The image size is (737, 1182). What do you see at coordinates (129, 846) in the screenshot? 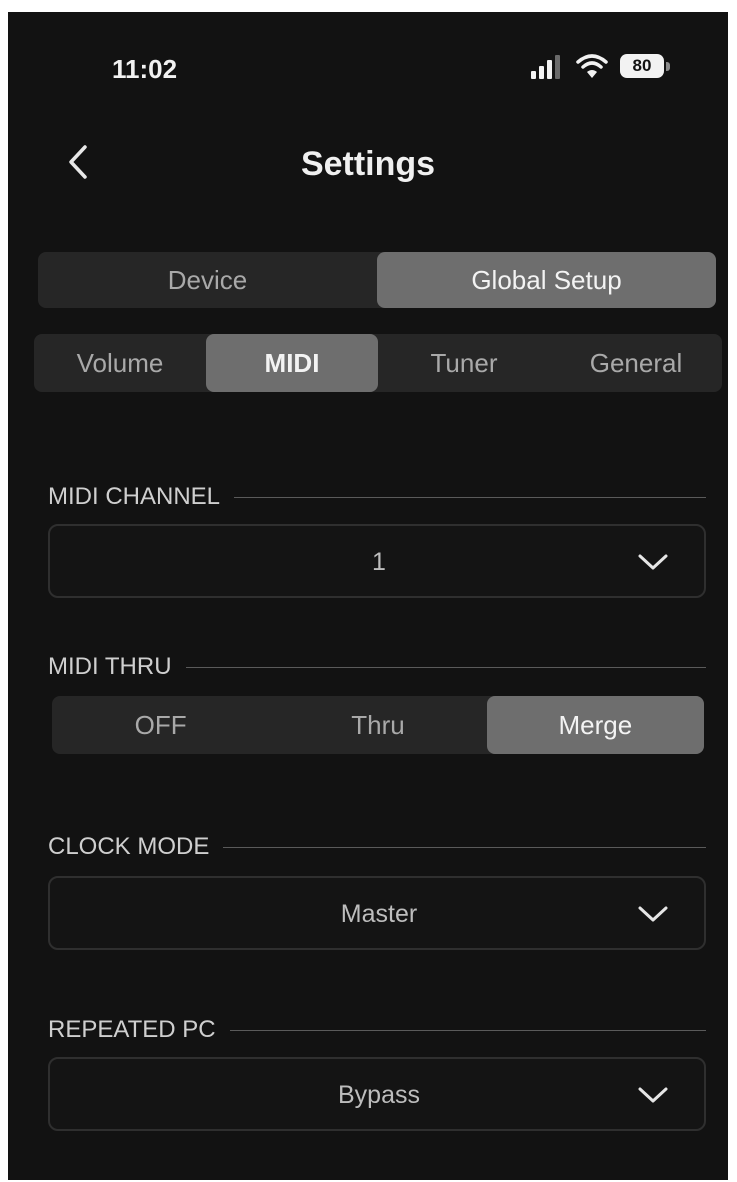
I see `clock-mode-label: CLOCK MODE` at bounding box center [129, 846].